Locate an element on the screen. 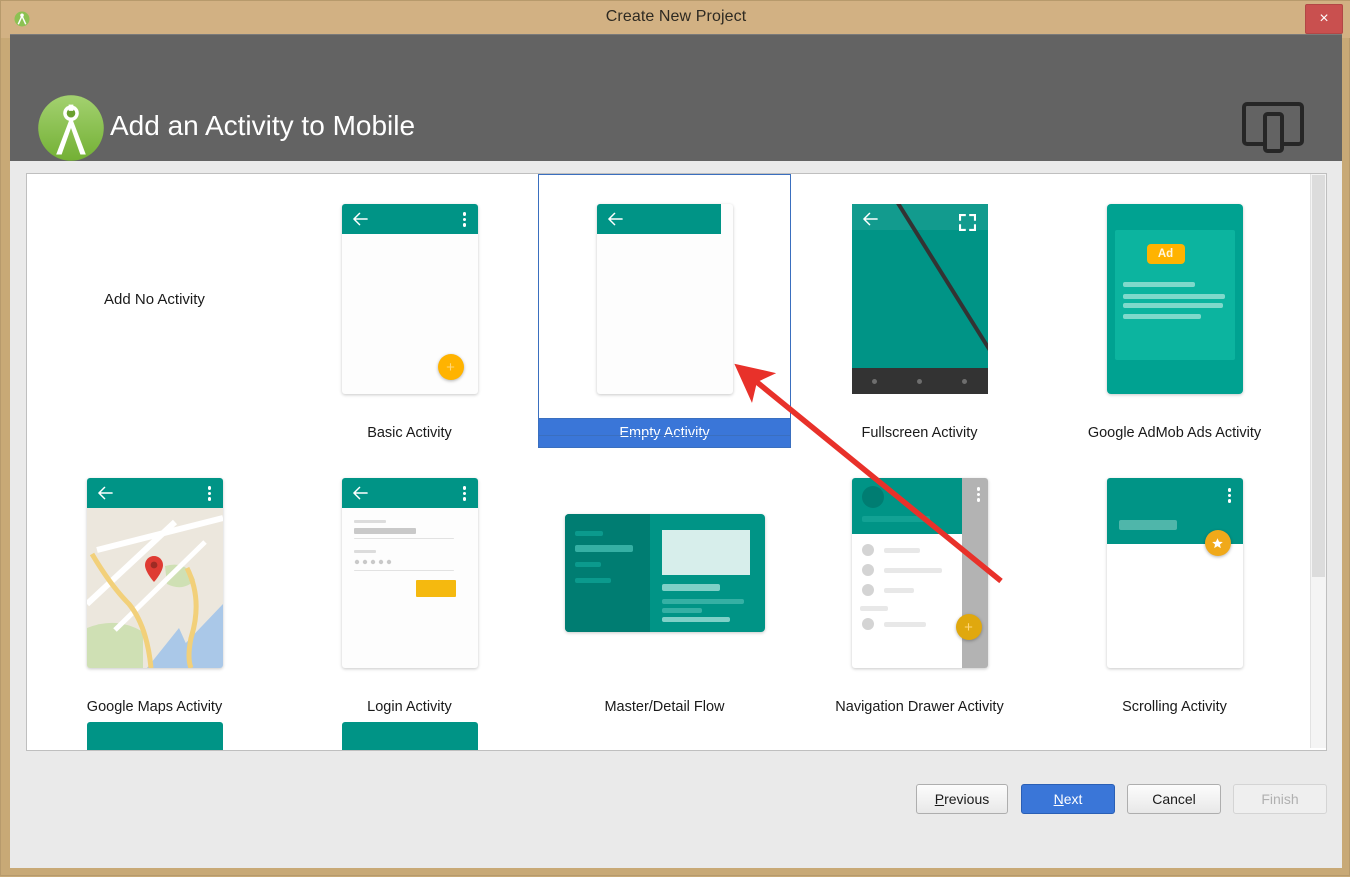 This screenshot has width=1350, height=877. template-caption: Login Activity is located at coordinates (409, 707).